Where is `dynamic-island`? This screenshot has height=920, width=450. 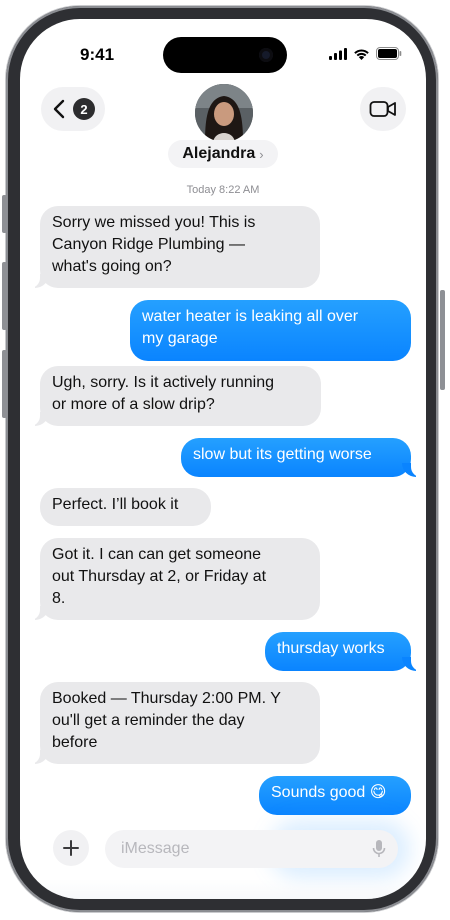 dynamic-island is located at coordinates (225, 55).